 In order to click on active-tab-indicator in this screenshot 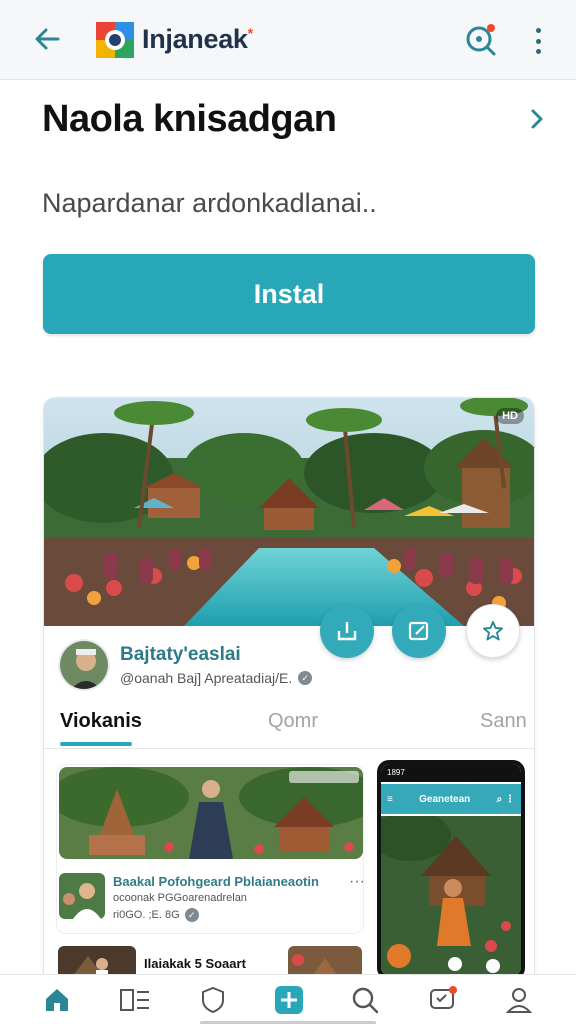, I will do `click(96, 744)`.